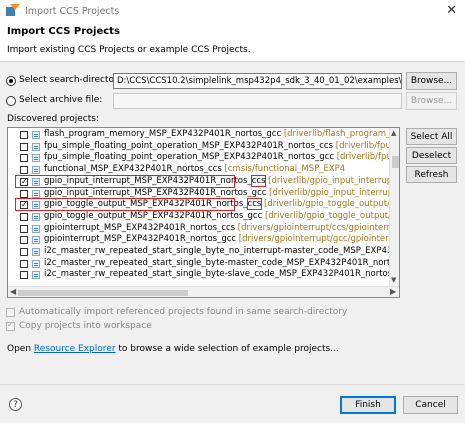 The image size is (465, 423). I want to click on window-title: Import CCS Projects, so click(72, 11).